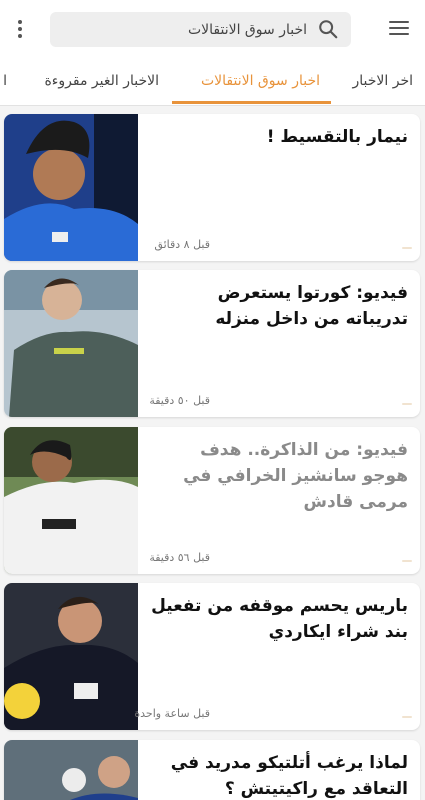  Describe the element at coordinates (251, 102) in the screenshot. I see `active-tab-indicator` at that location.